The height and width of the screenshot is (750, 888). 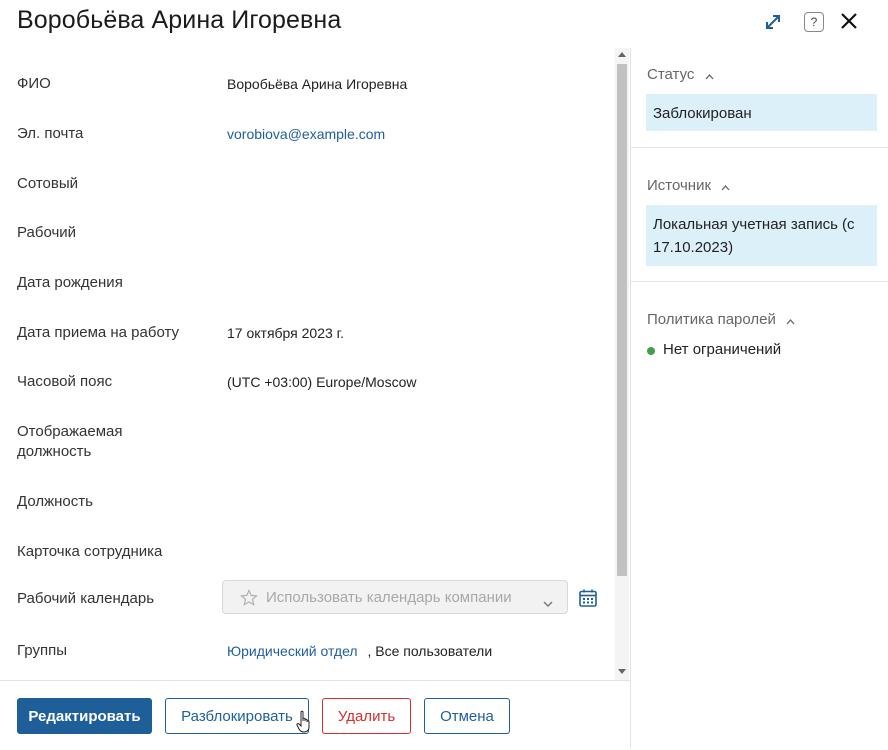 What do you see at coordinates (306, 134) in the screenshot?
I see `email-link: vorobiova@example.com` at bounding box center [306, 134].